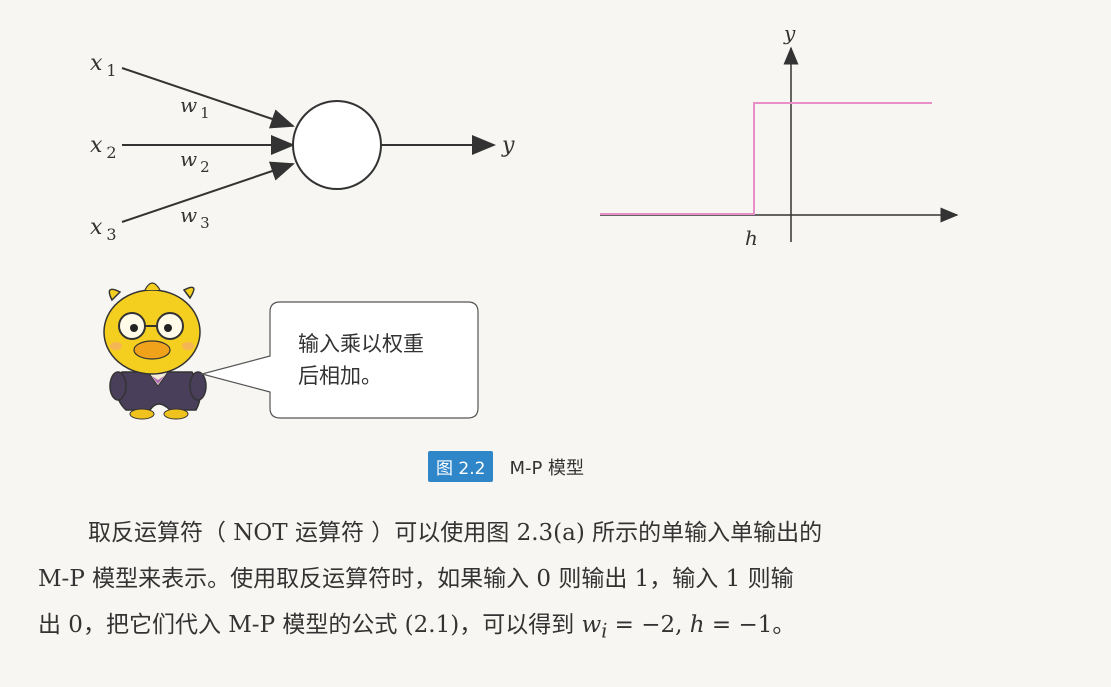  I want to click on weight-label-1: w1, so click(195, 107).